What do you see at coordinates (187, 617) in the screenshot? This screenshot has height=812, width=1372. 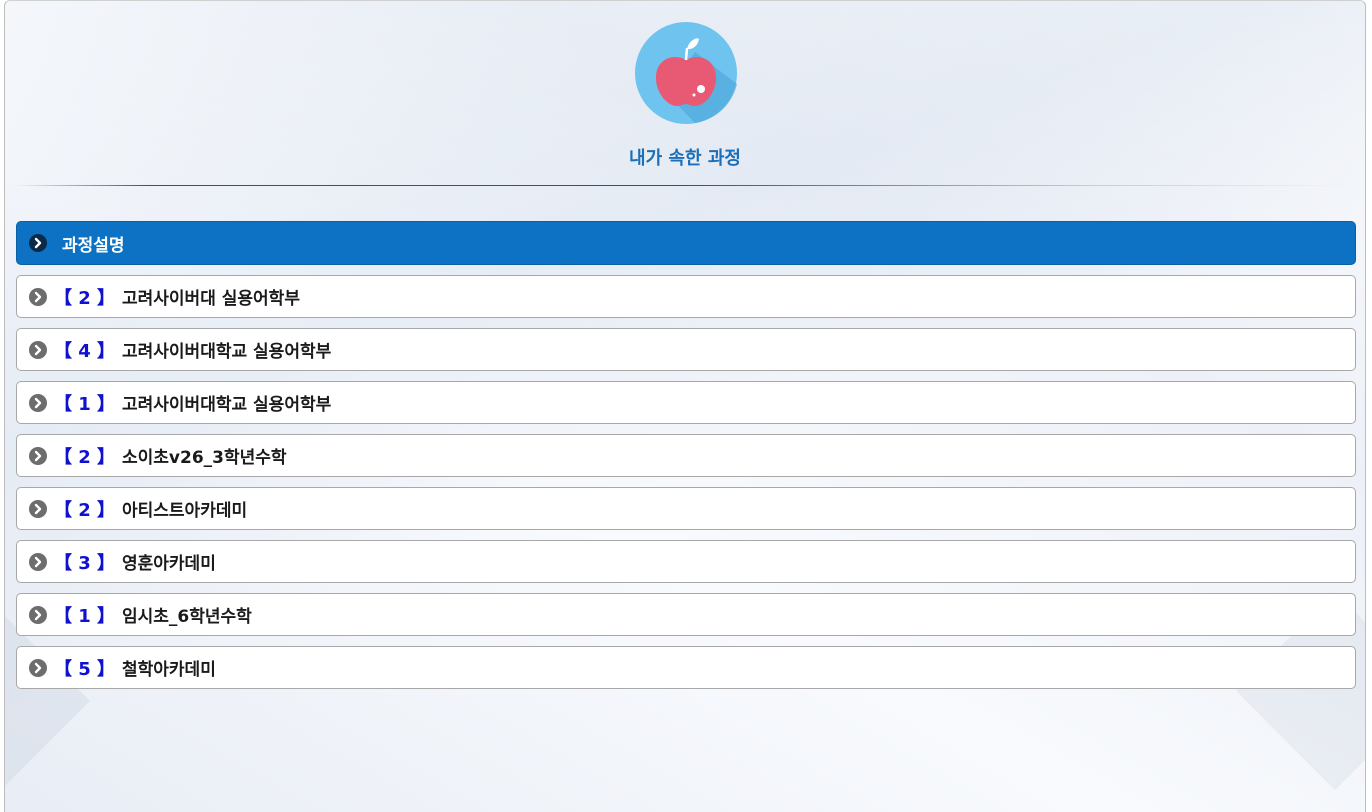 I see `course-name: 임시초_6학년수학` at bounding box center [187, 617].